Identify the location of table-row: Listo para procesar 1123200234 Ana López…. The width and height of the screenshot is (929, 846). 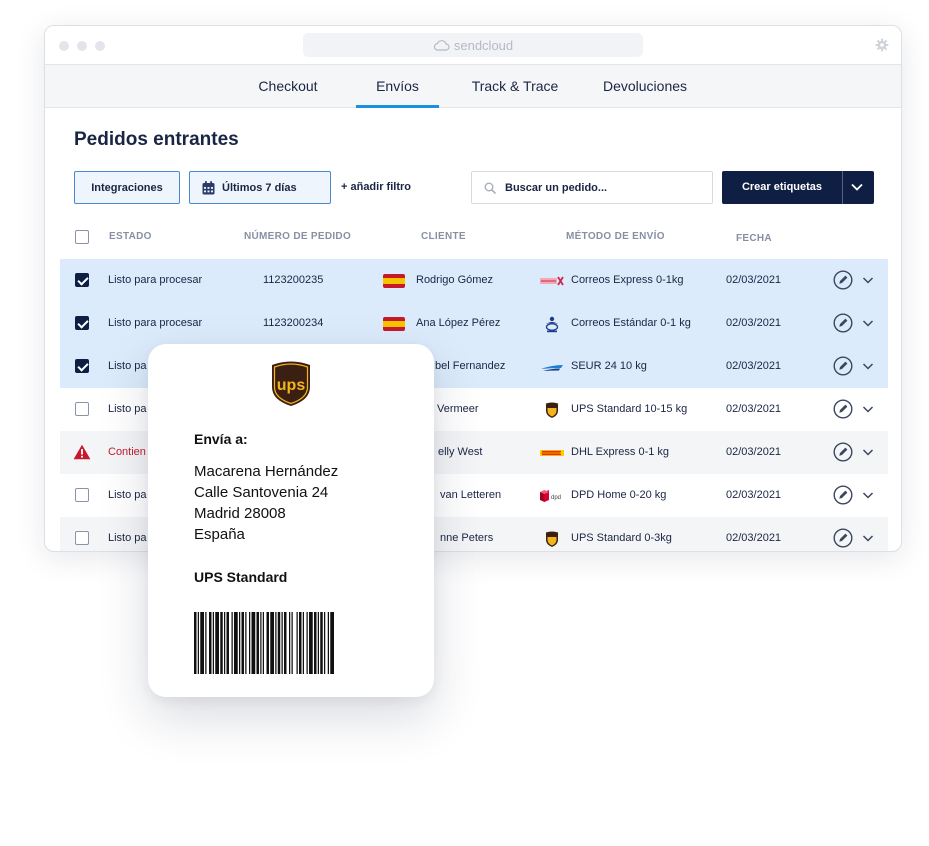
(474, 323).